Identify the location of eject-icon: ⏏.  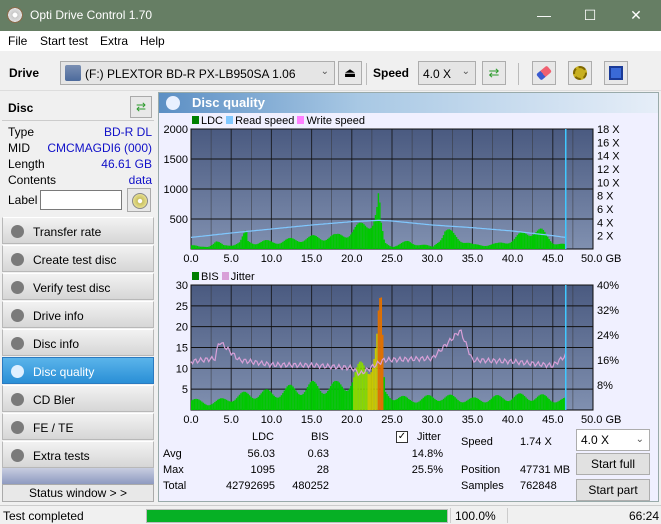
(350, 72).